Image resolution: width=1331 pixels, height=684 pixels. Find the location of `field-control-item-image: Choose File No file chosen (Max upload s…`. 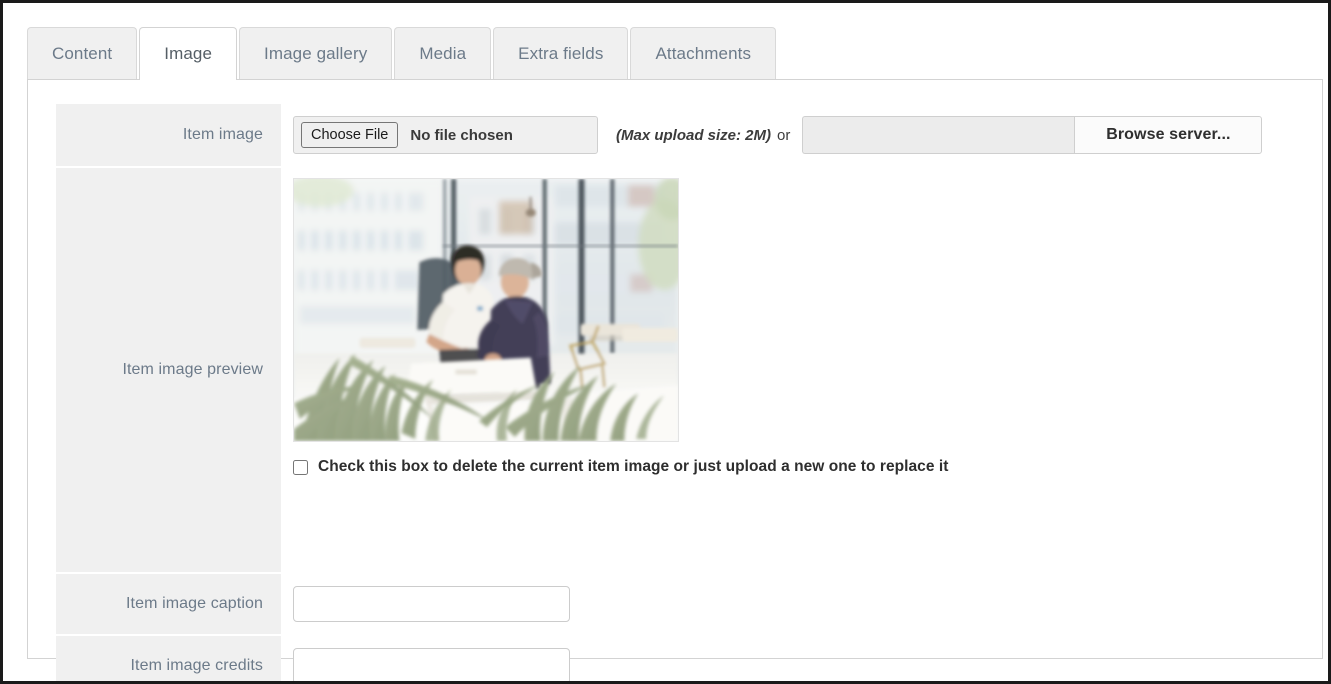

field-control-item-image: Choose File No file chosen (Max upload s… is located at coordinates (772, 135).